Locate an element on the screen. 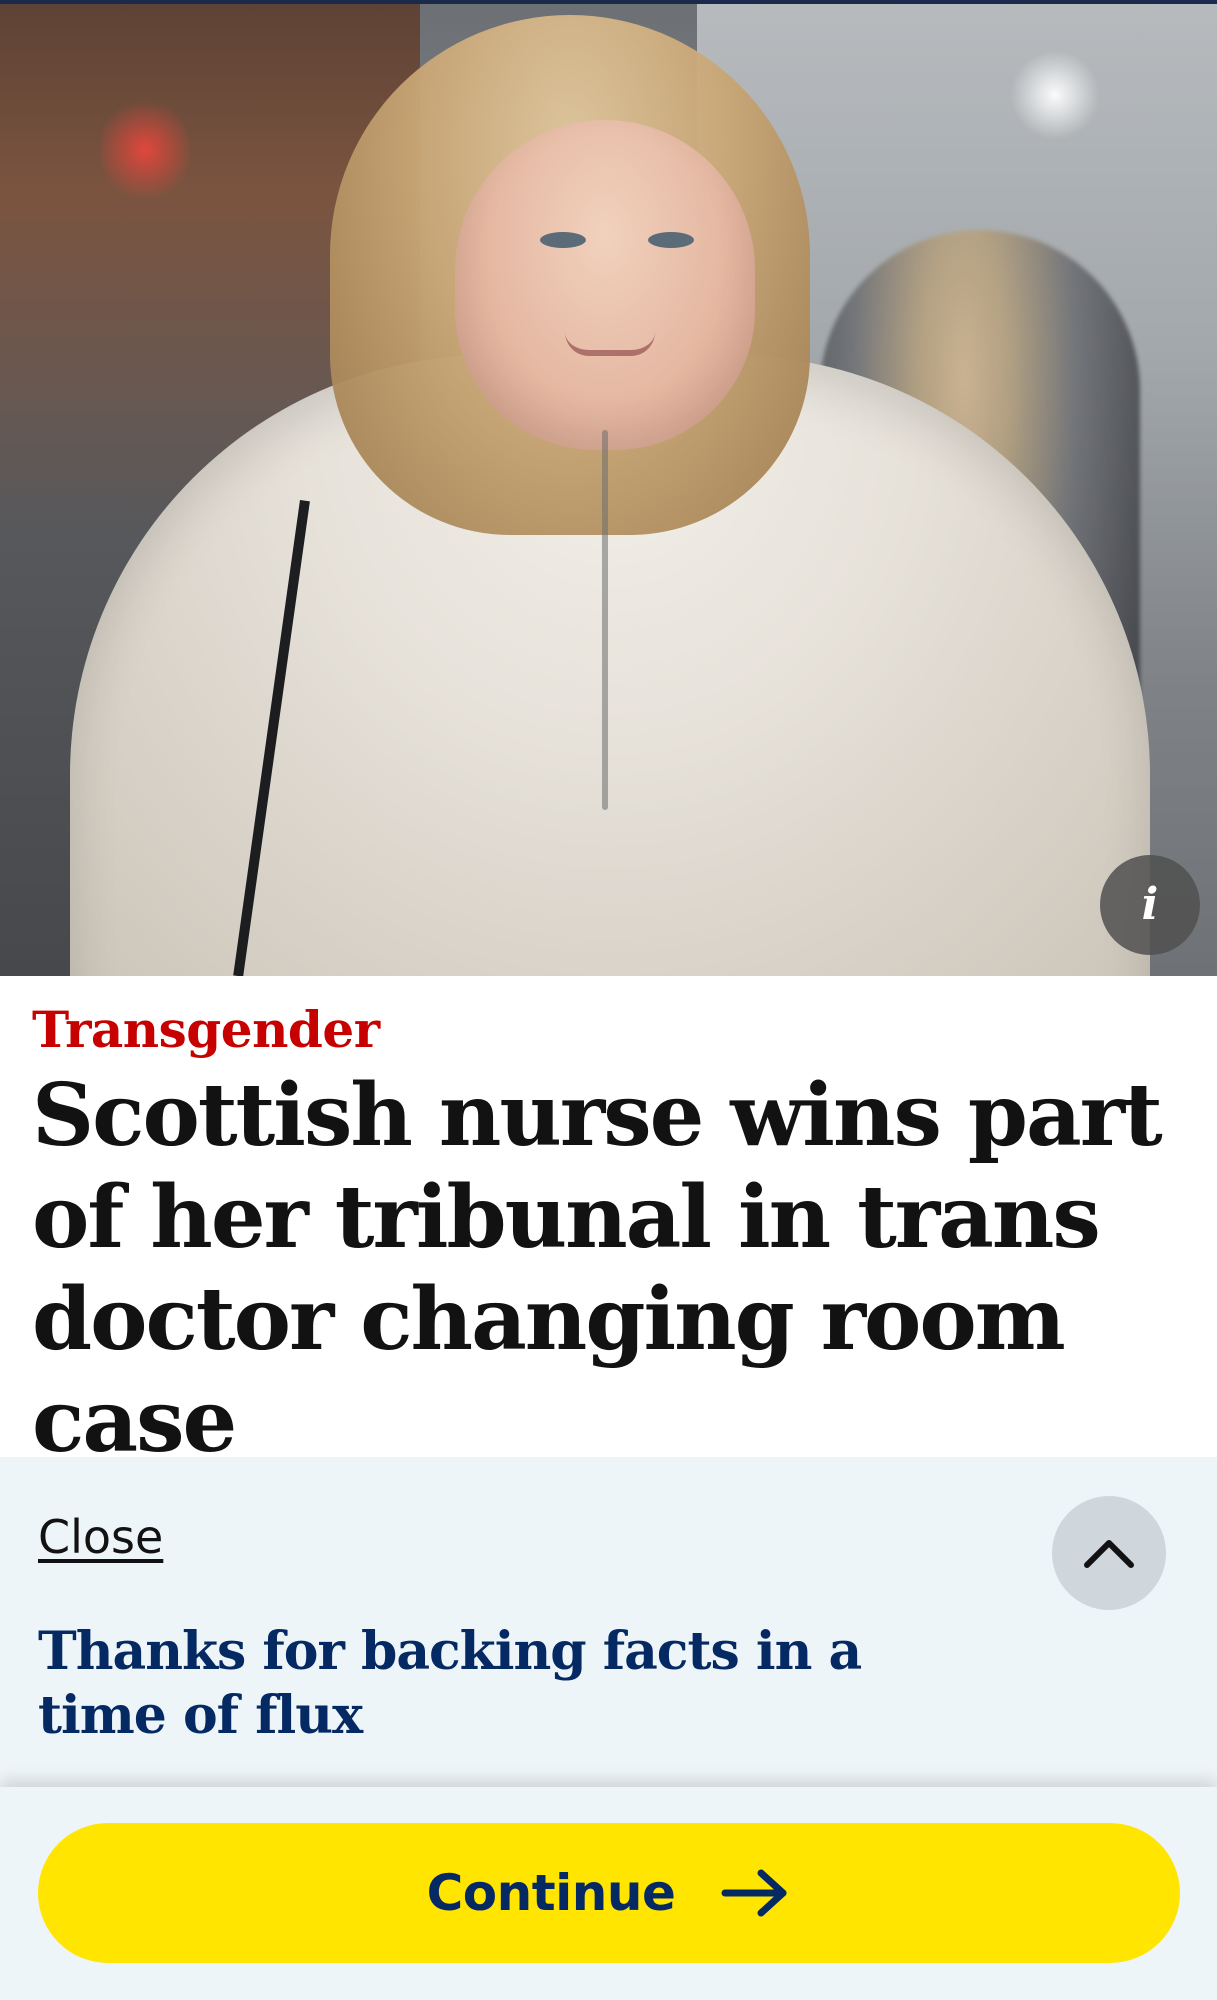 The image size is (1217, 2000). hero-mouth is located at coordinates (610, 344).